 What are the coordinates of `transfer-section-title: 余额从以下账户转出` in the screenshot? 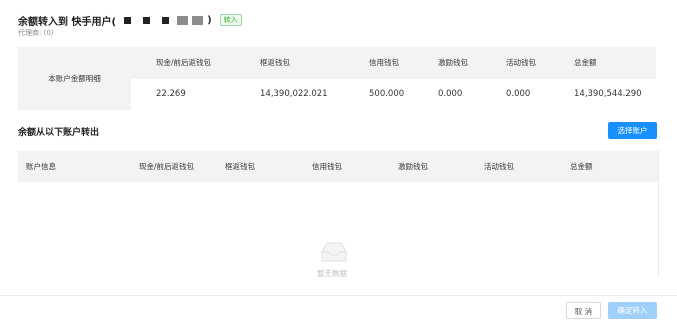 It's located at (59, 133).